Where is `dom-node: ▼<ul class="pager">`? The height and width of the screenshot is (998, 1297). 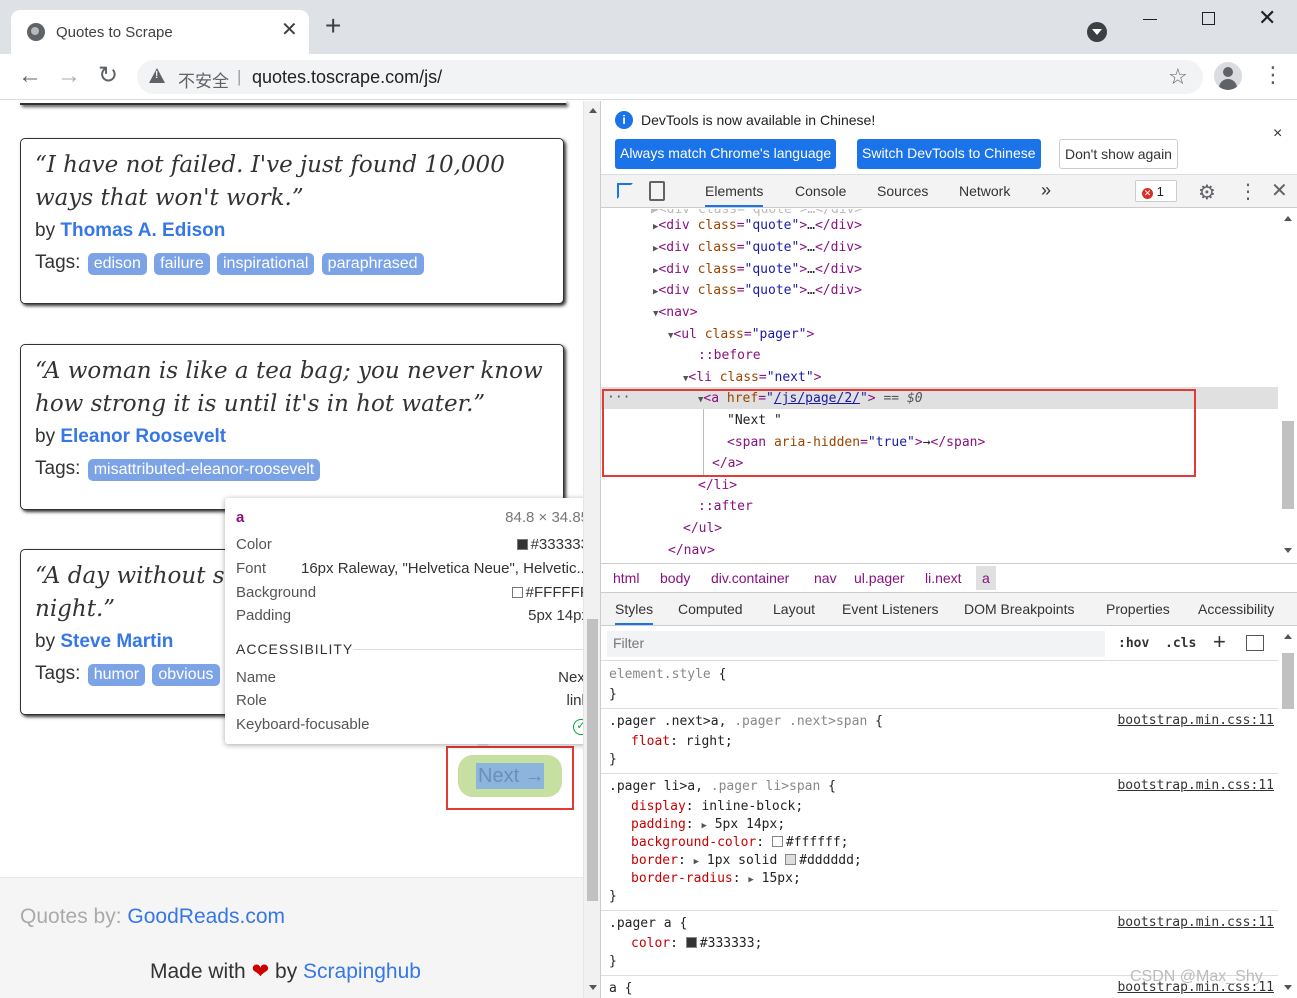 dom-node: ▼<ul class="pager"> is located at coordinates (741, 334).